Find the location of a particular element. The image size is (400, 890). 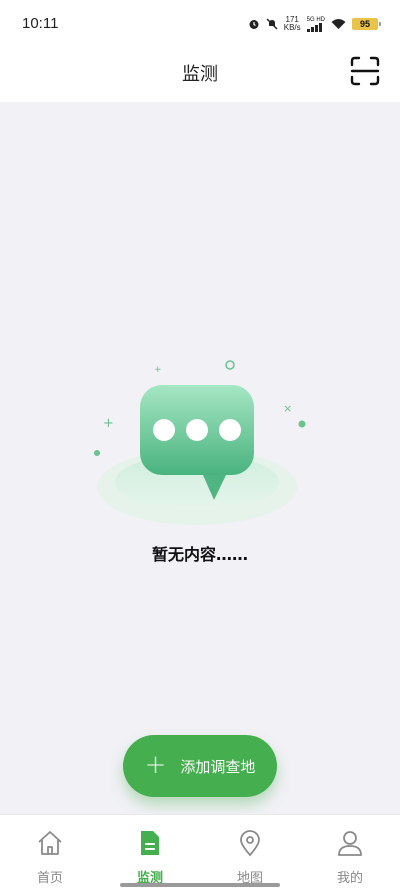

net-speed-unit: KB/s is located at coordinates (292, 27).